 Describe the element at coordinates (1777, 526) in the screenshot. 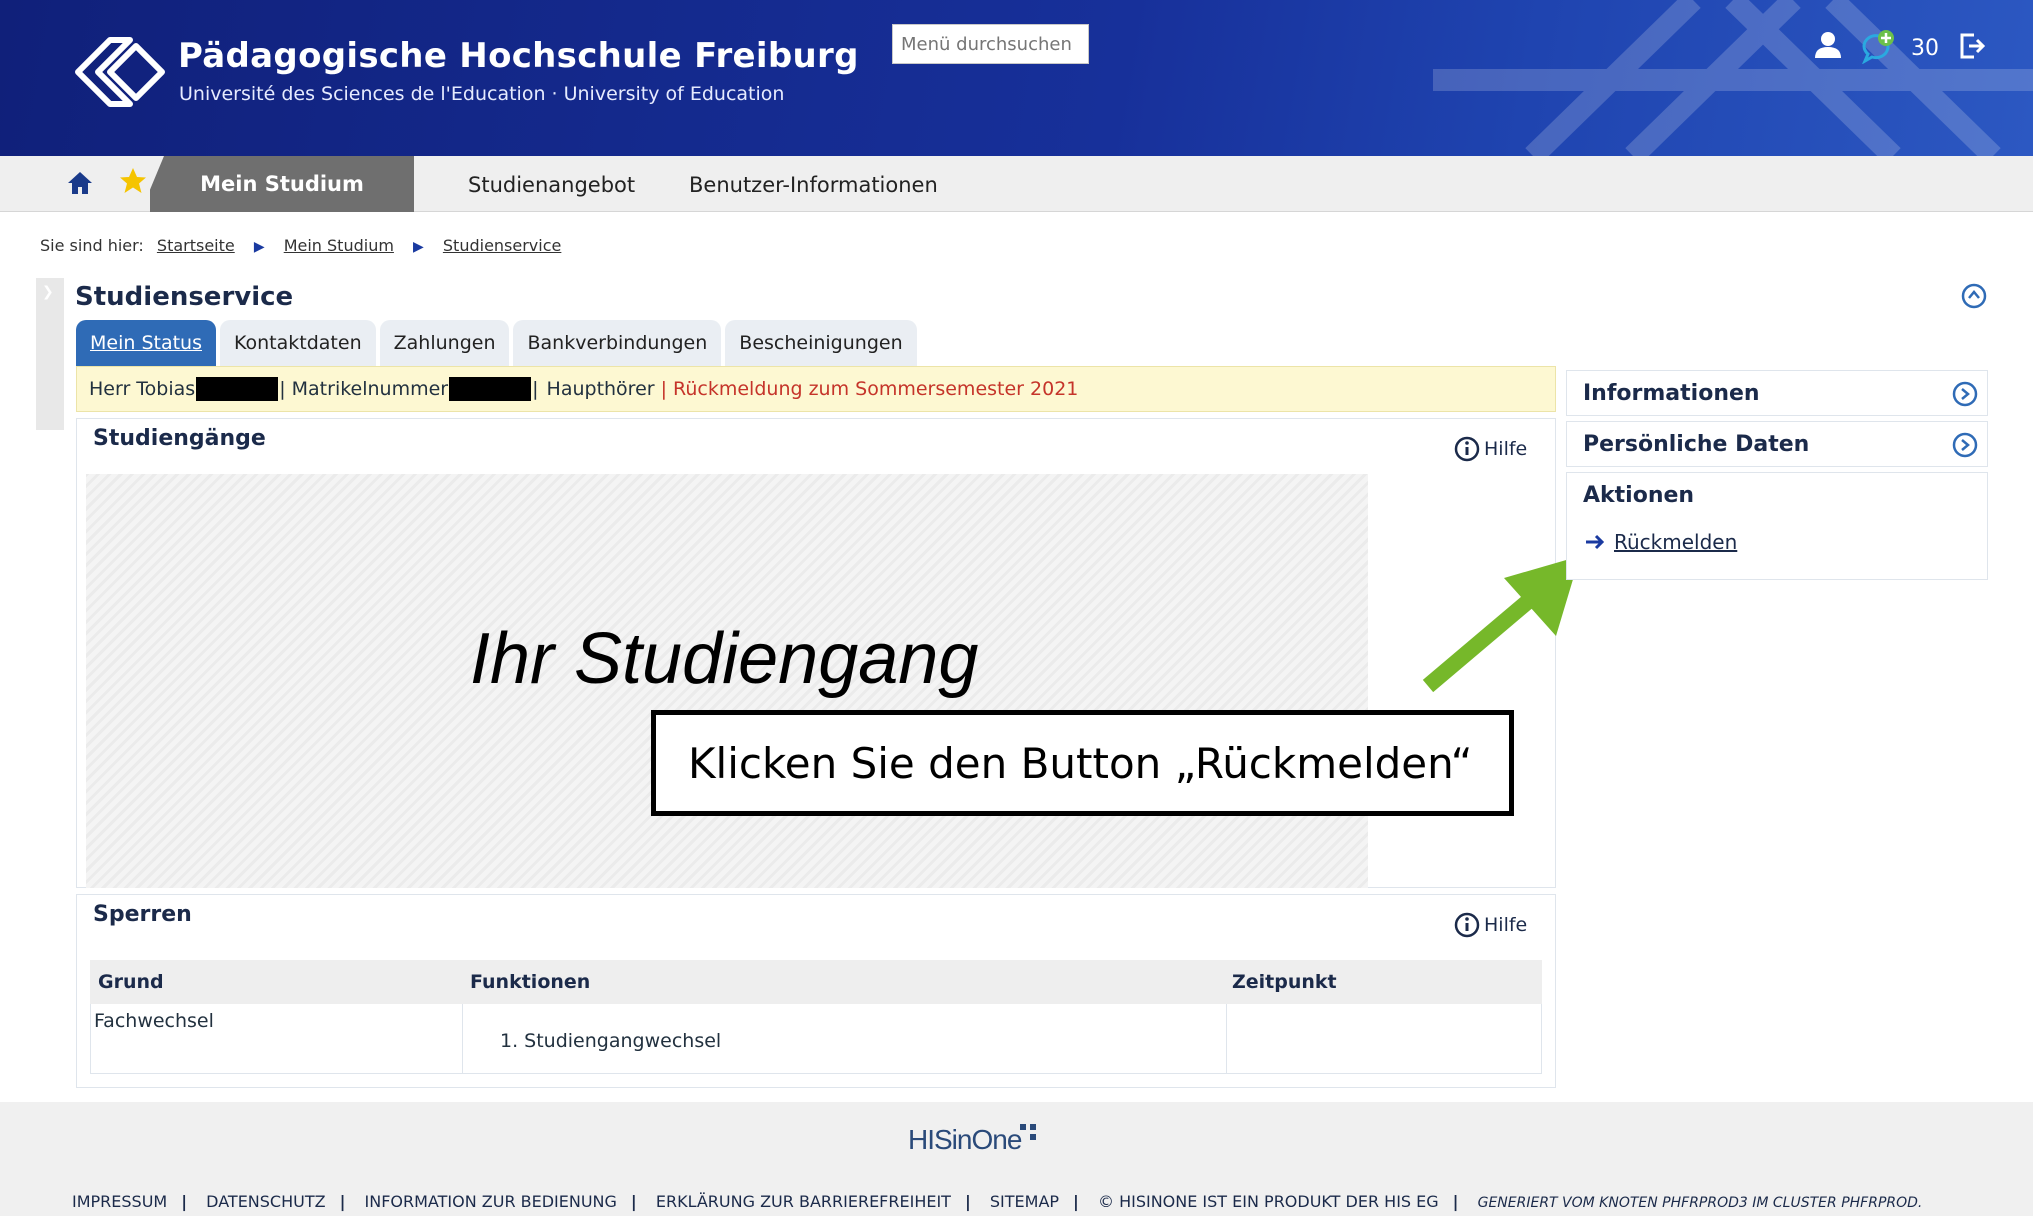

I see `sidebar-aktionen: Aktionen` at that location.